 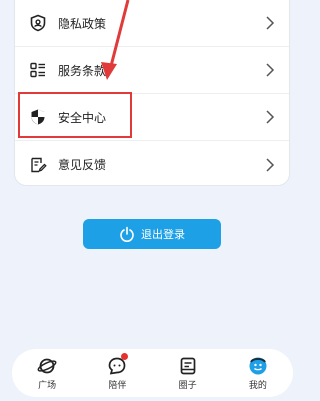 What do you see at coordinates (38, 70) in the screenshot?
I see `list-icon` at bounding box center [38, 70].